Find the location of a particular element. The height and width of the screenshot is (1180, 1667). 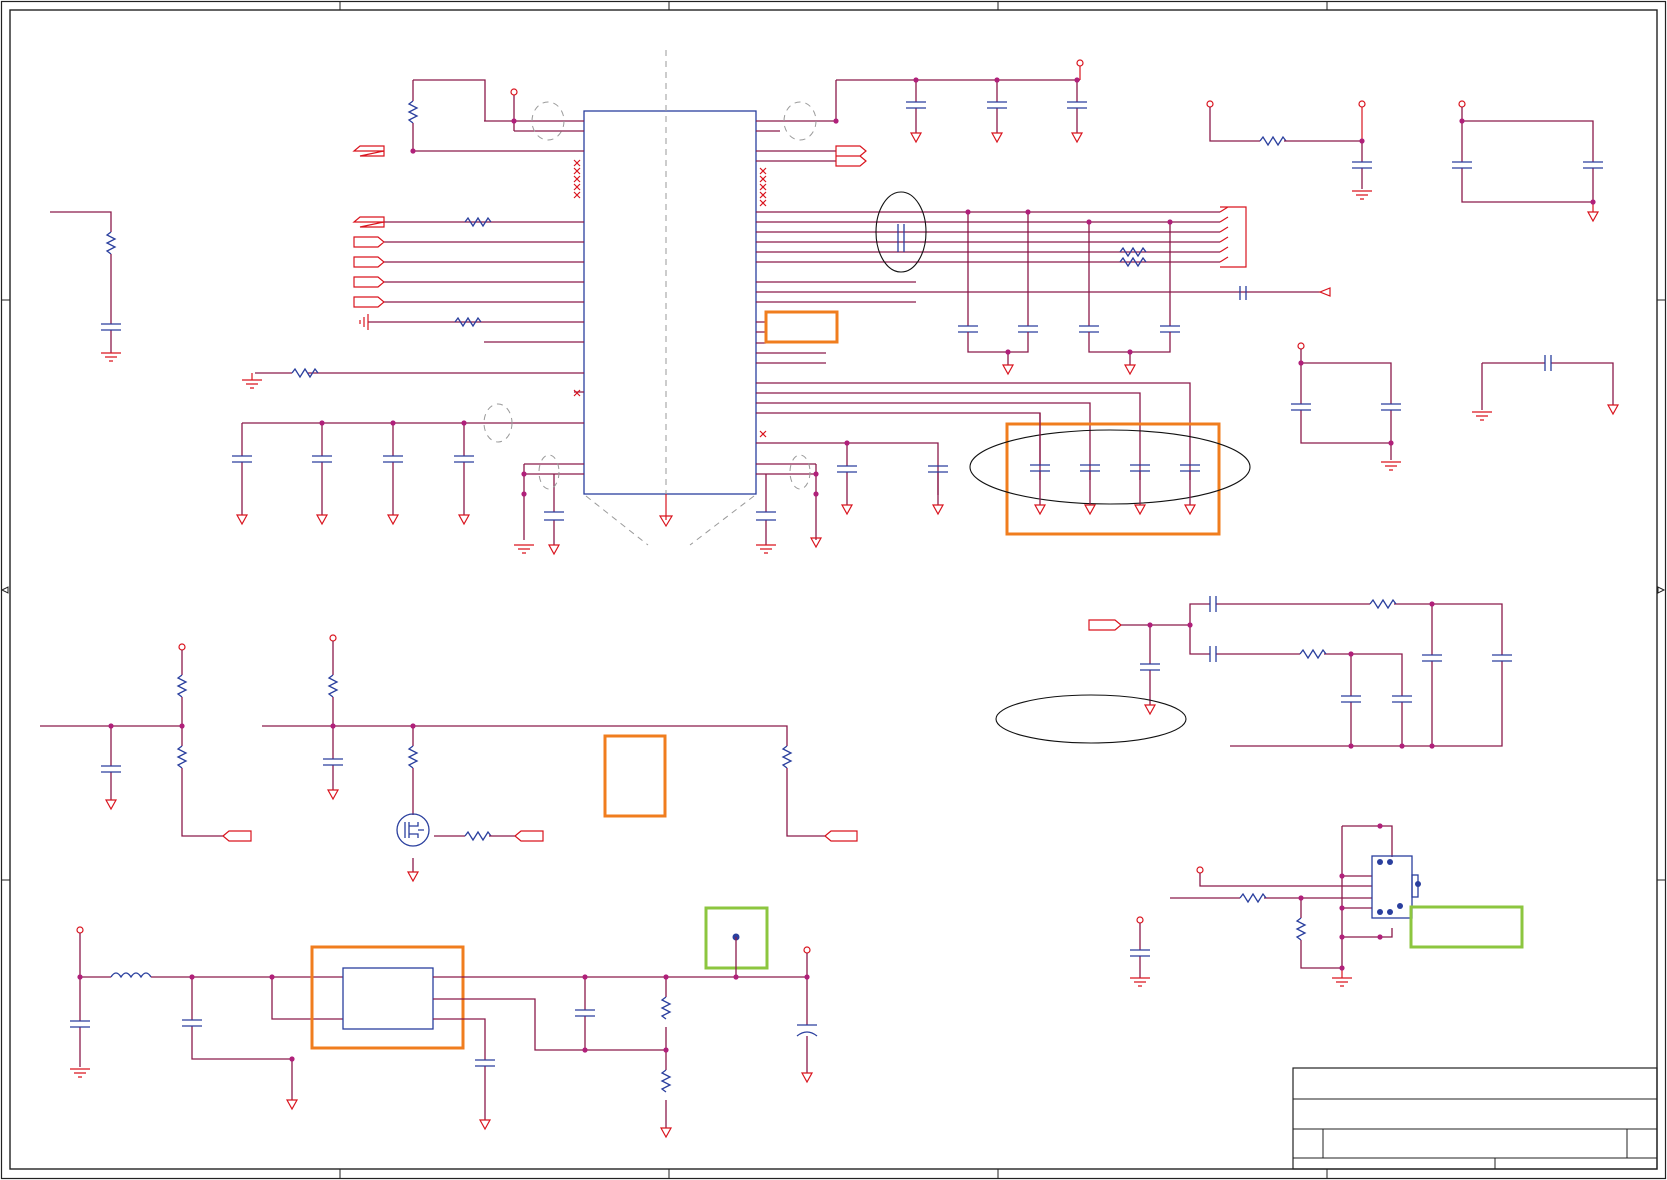

ic-top-left-network is located at coordinates (458, 153).